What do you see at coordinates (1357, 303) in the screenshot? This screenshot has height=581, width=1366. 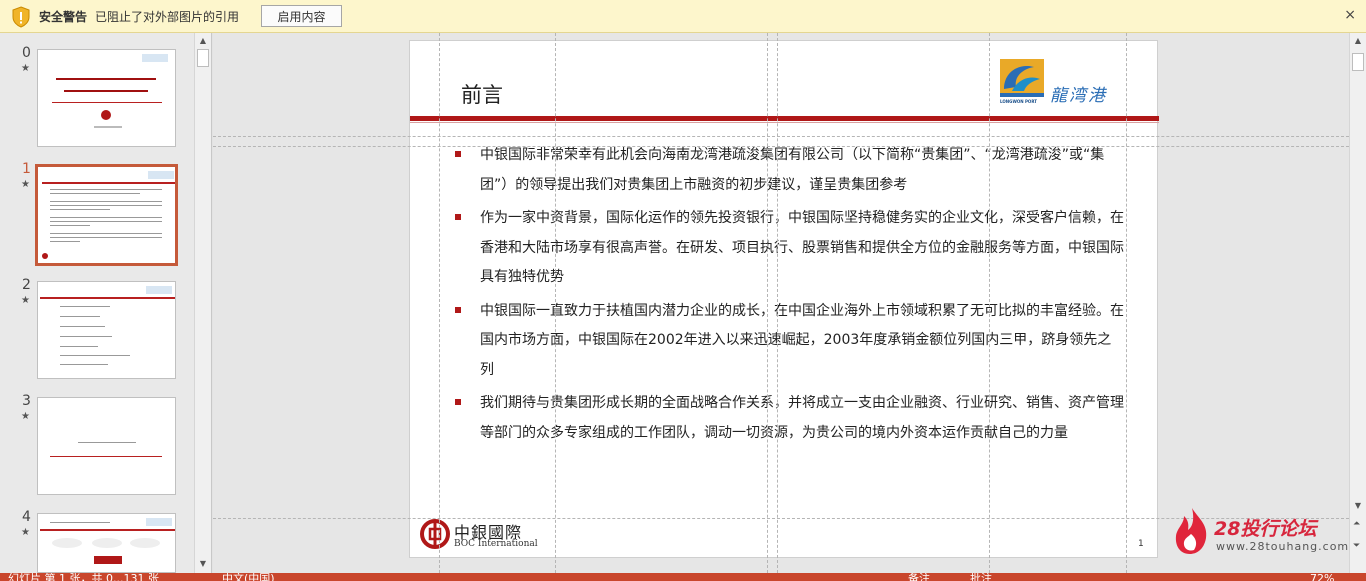 I see `canvas-vertical-scrollbar: ▲ ▼ ⏶ ⏷` at bounding box center [1357, 303].